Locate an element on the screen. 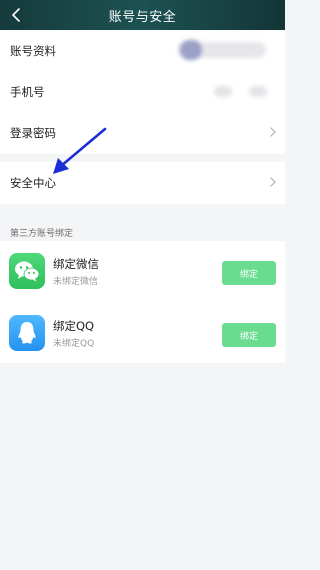 The height and width of the screenshot is (570, 320). wechat-icon is located at coordinates (27, 271).